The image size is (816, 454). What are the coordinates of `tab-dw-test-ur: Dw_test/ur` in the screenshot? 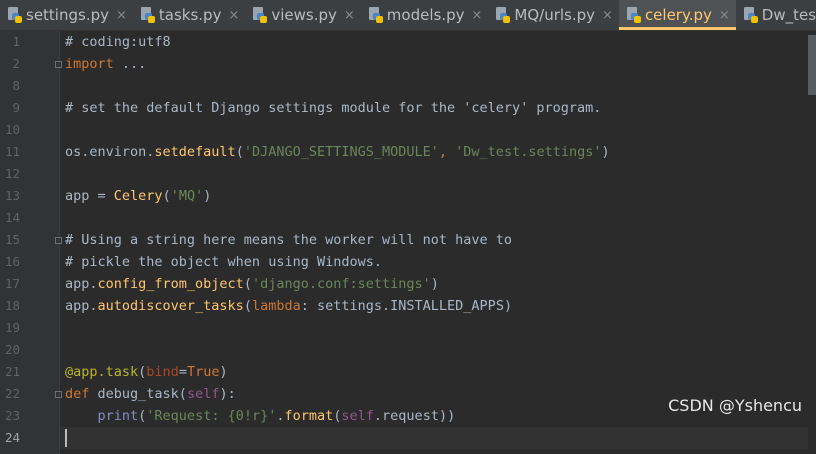 It's located at (776, 15).